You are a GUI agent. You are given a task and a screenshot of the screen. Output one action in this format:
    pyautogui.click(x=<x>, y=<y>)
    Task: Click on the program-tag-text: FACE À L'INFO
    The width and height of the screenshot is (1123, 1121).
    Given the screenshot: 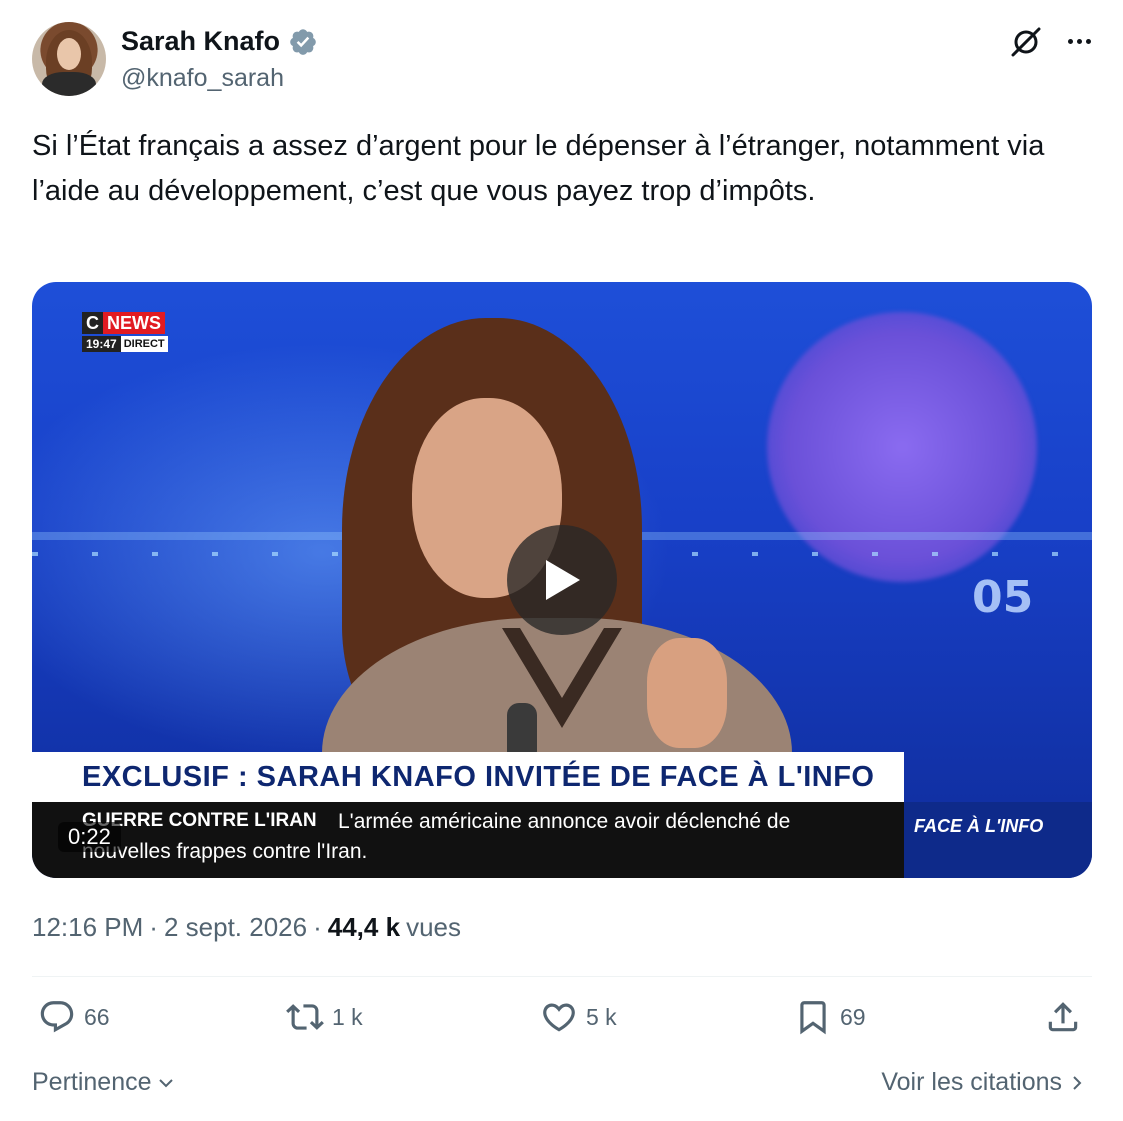 What is the action you would take?
    pyautogui.click(x=979, y=826)
    